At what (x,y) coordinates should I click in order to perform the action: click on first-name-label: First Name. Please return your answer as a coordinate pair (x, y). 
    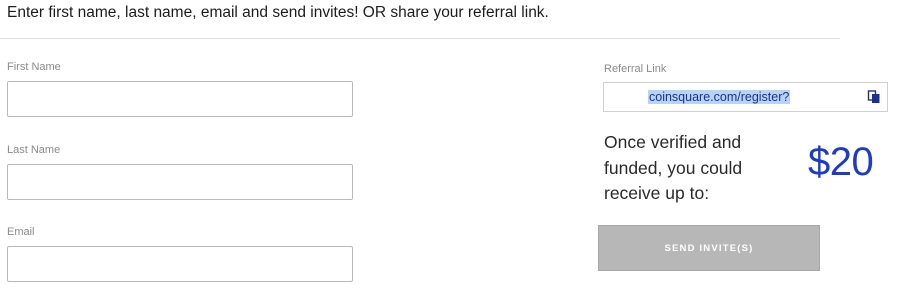
    Looking at the image, I should click on (34, 67).